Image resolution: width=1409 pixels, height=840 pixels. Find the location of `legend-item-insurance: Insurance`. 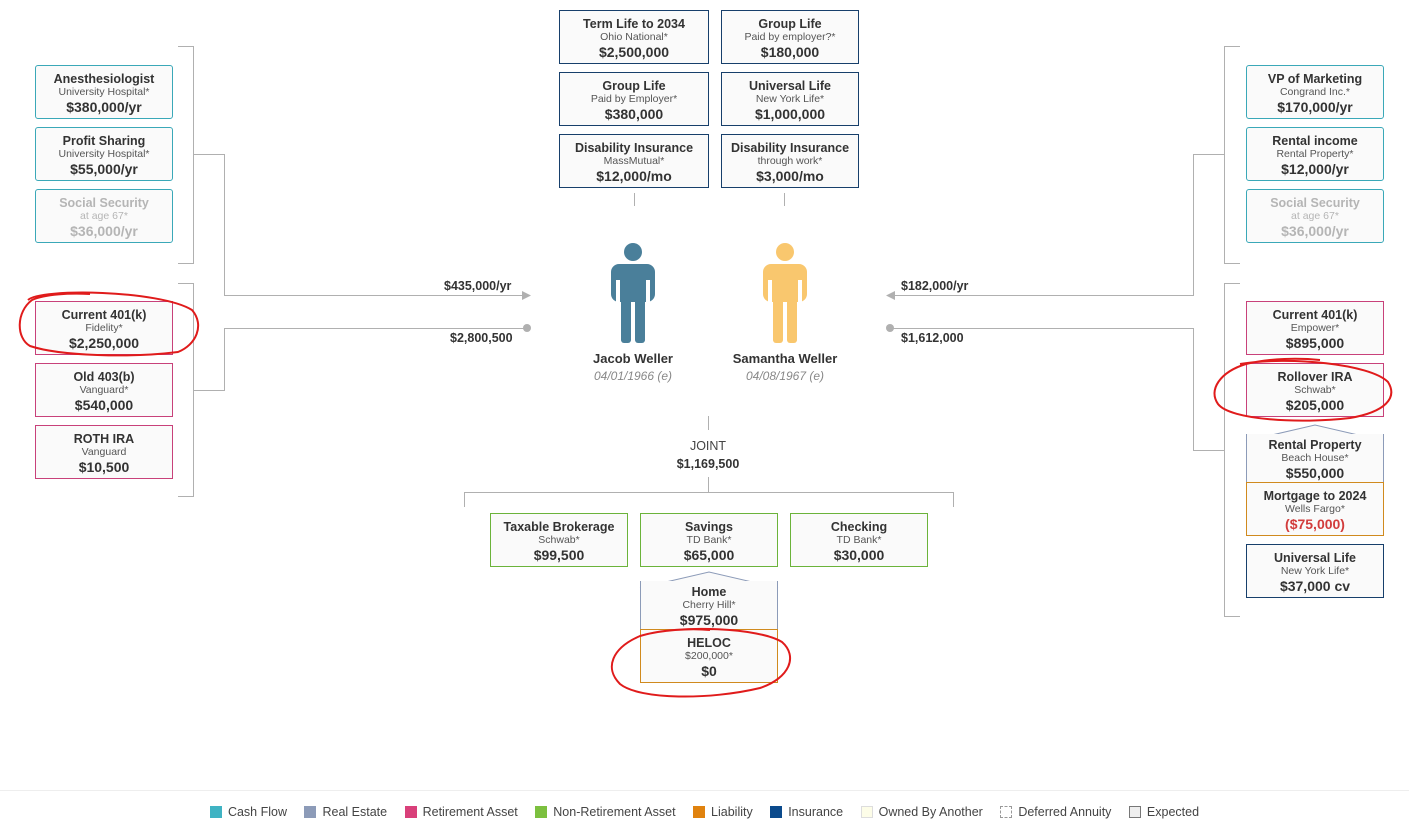

legend-item-insurance: Insurance is located at coordinates (806, 812).